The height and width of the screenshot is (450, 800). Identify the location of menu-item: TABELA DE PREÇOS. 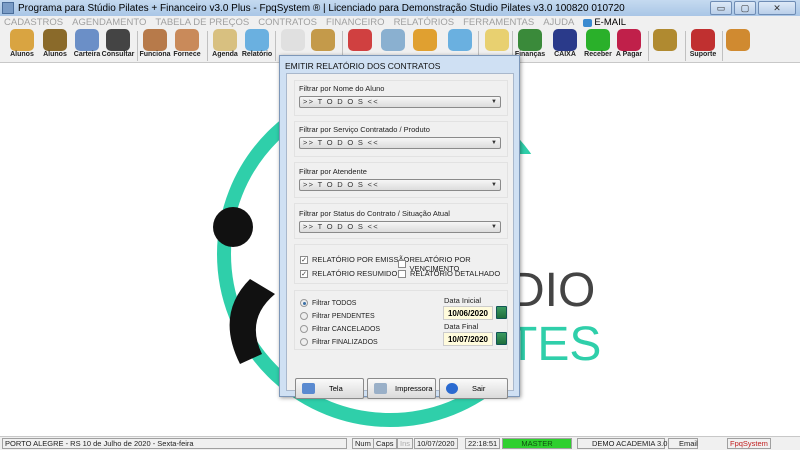
(202, 22).